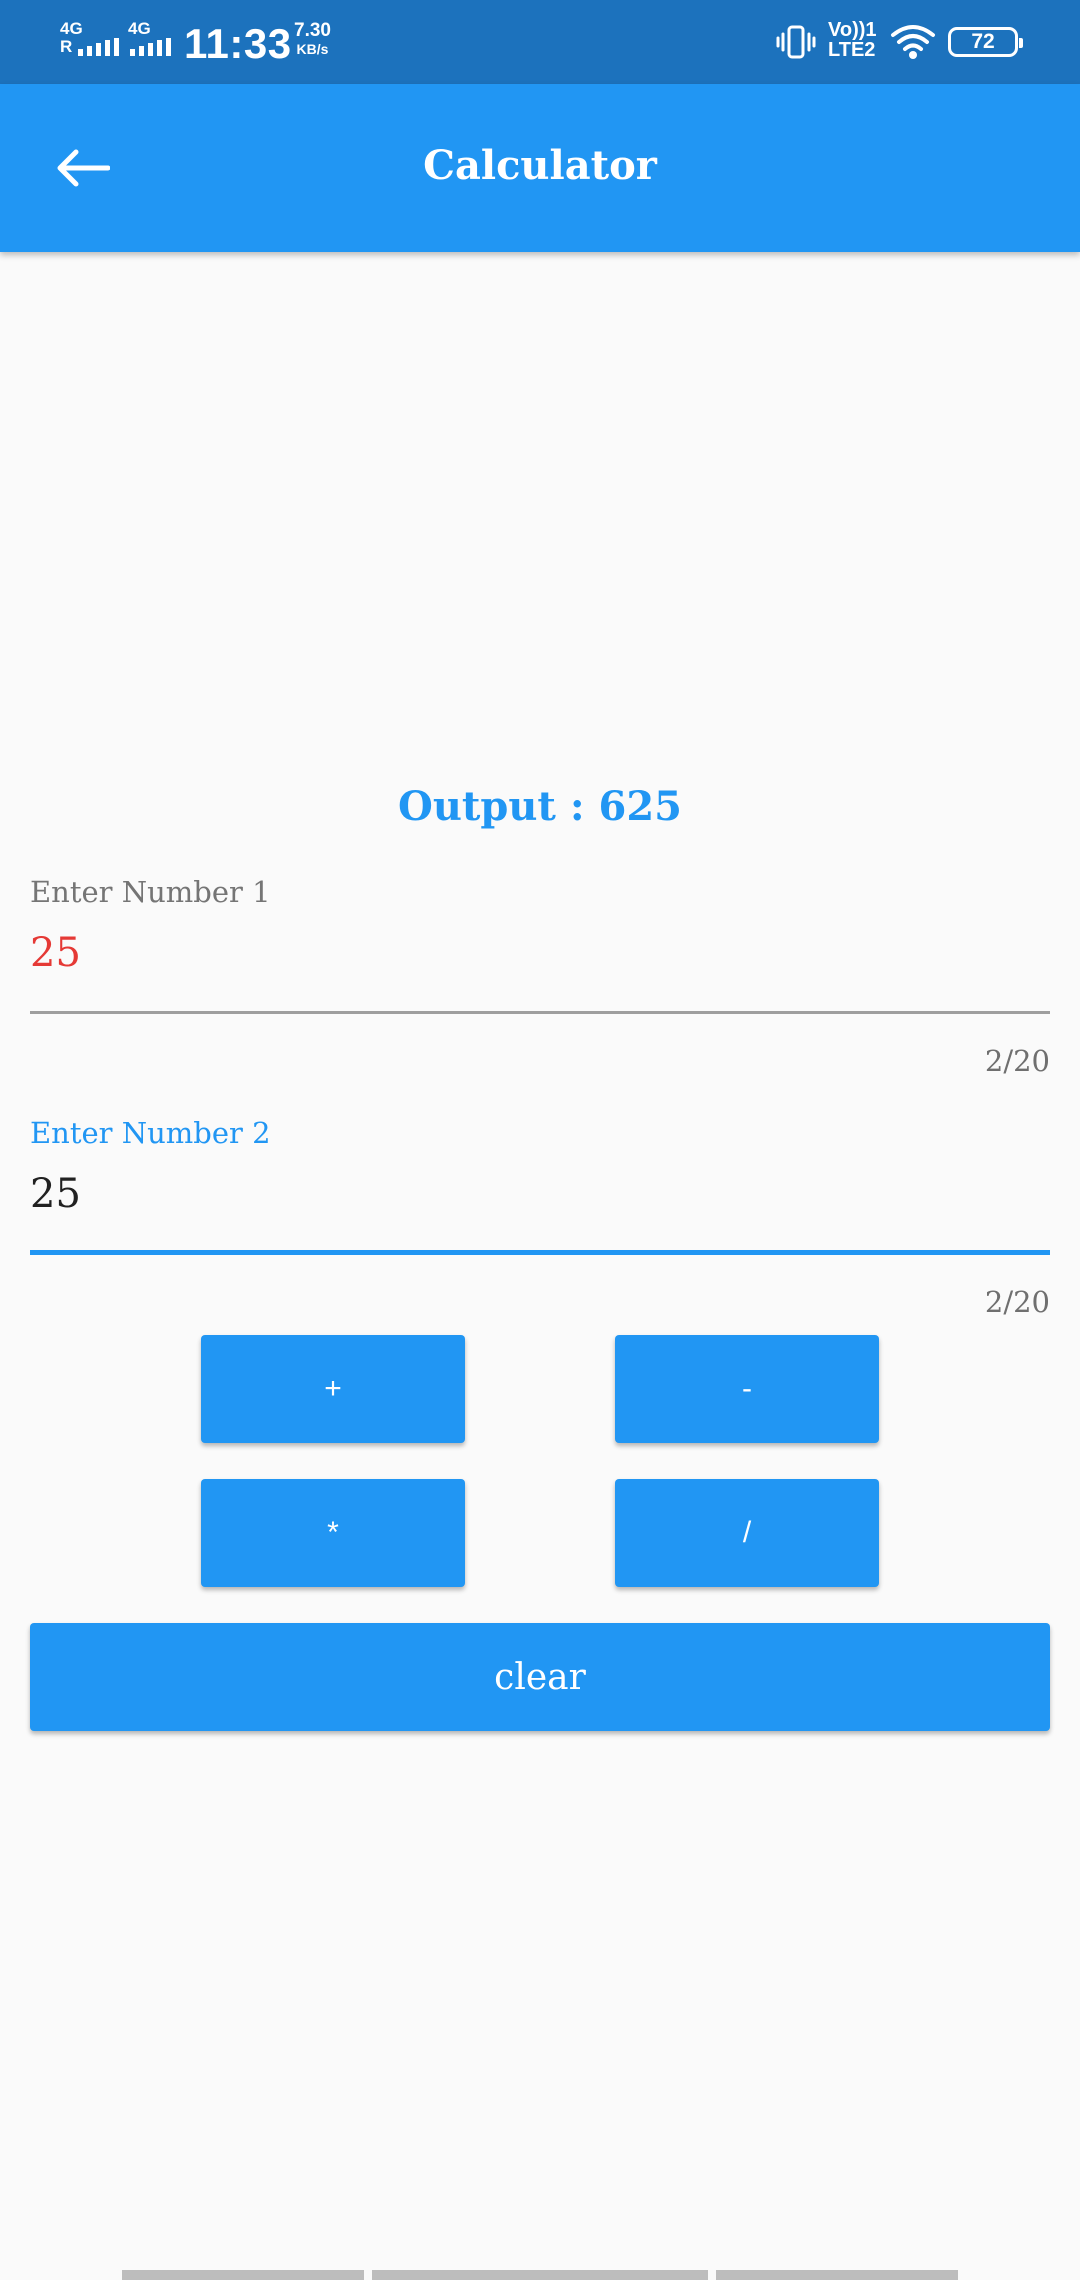  Describe the element at coordinates (540, 1677) in the screenshot. I see `clear-button: clear` at that location.